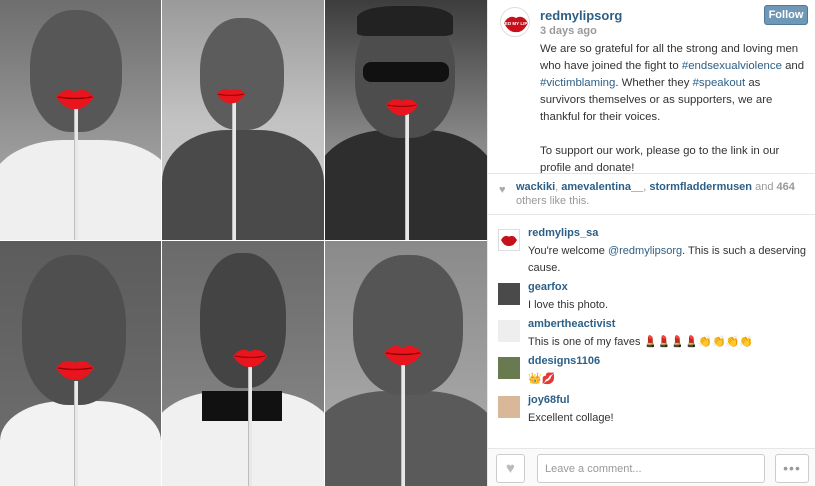 Image resolution: width=815 pixels, height=486 pixels. I want to click on avatar: RED MY LIPS, so click(515, 22).